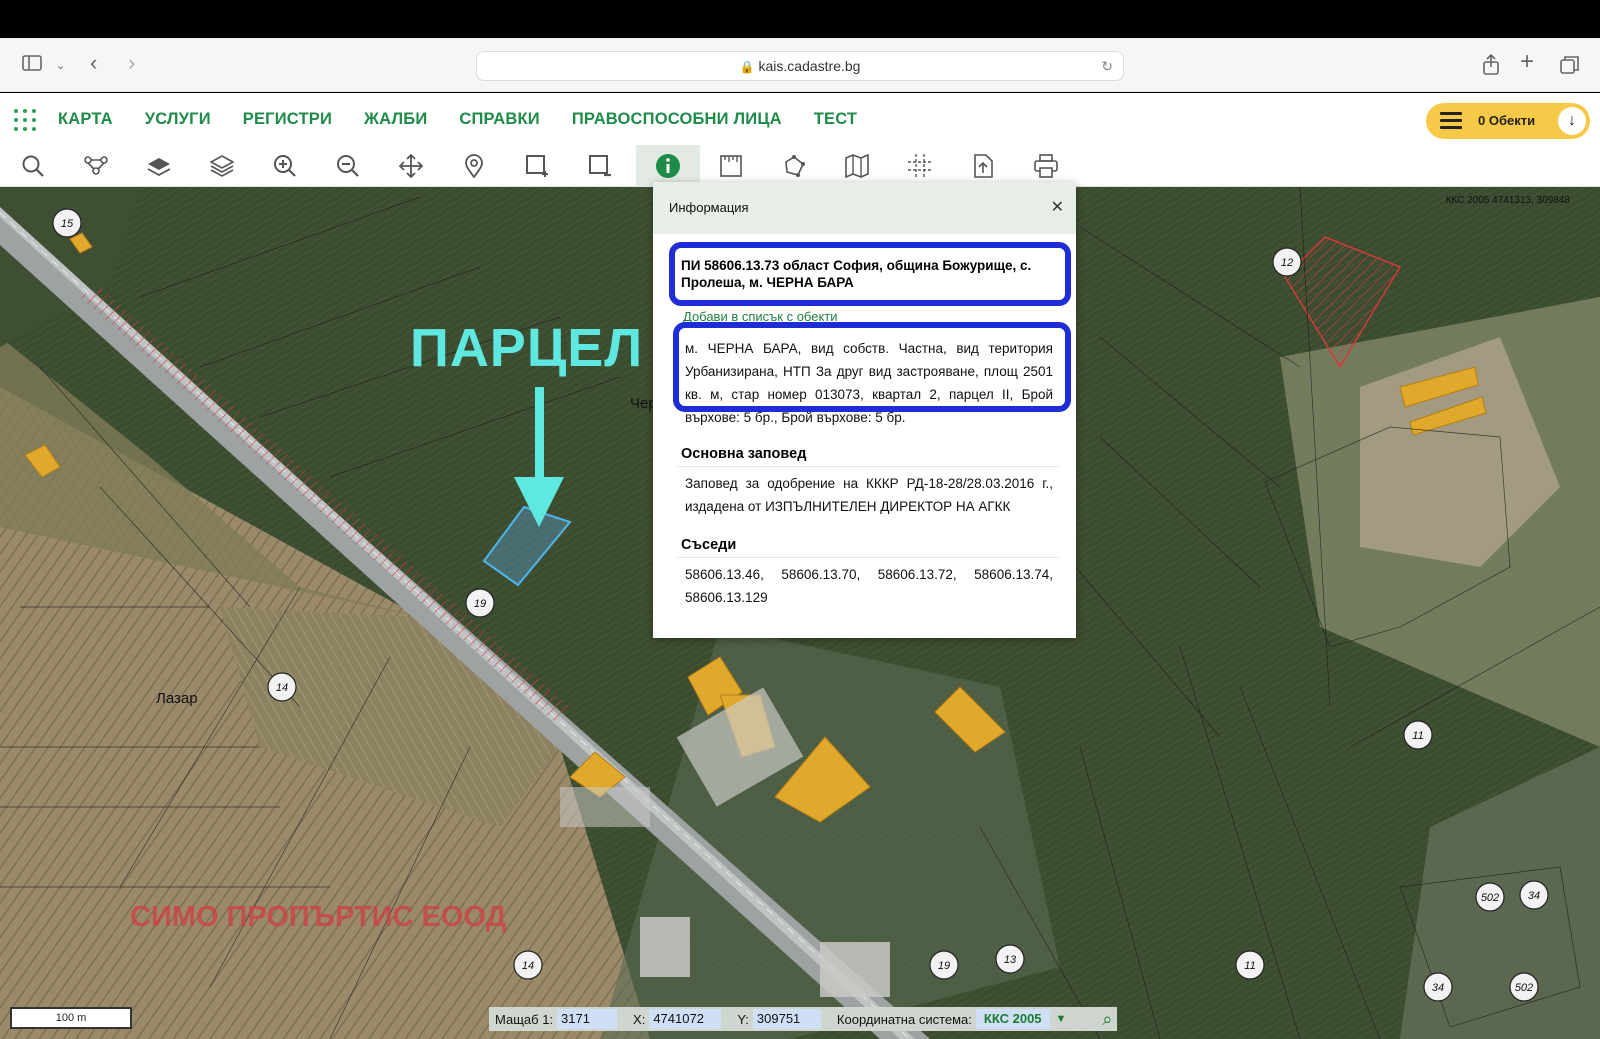 The height and width of the screenshot is (1039, 1600). What do you see at coordinates (85, 119) in the screenshot?
I see `nav-item-karta: КАРТА` at bounding box center [85, 119].